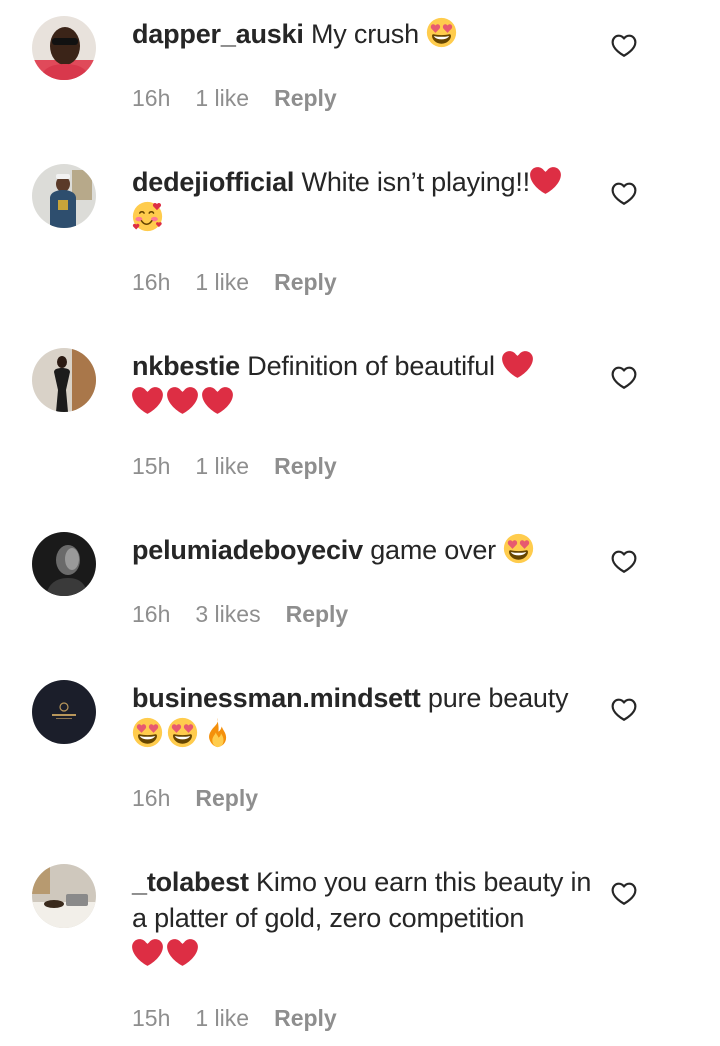 This screenshot has height=1046, width=720. I want to click on username: dapper_auski, so click(218, 34).